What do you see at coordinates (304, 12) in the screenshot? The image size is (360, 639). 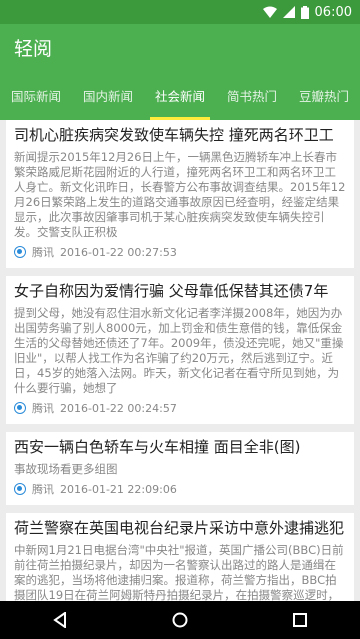 I see `battery-icon` at bounding box center [304, 12].